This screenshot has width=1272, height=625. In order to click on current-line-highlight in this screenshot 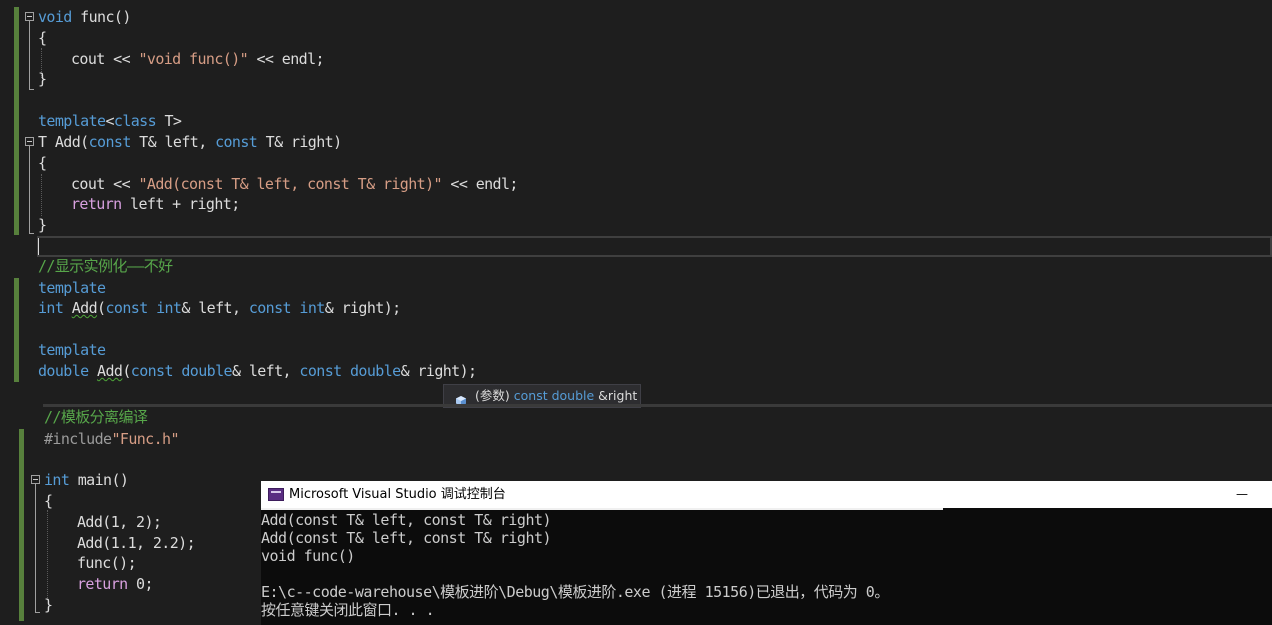, I will do `click(654, 246)`.